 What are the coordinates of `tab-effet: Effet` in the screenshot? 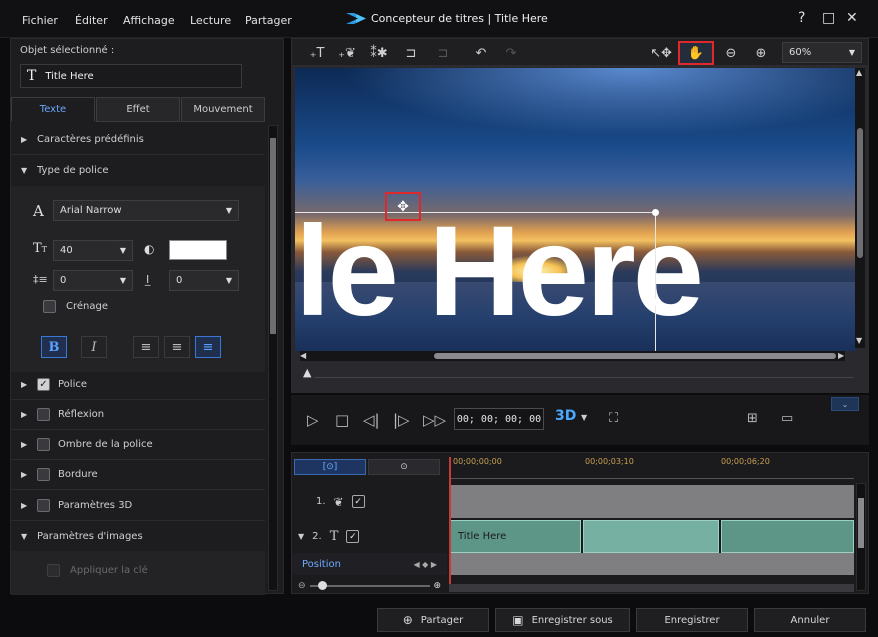 It's located at (138, 109).